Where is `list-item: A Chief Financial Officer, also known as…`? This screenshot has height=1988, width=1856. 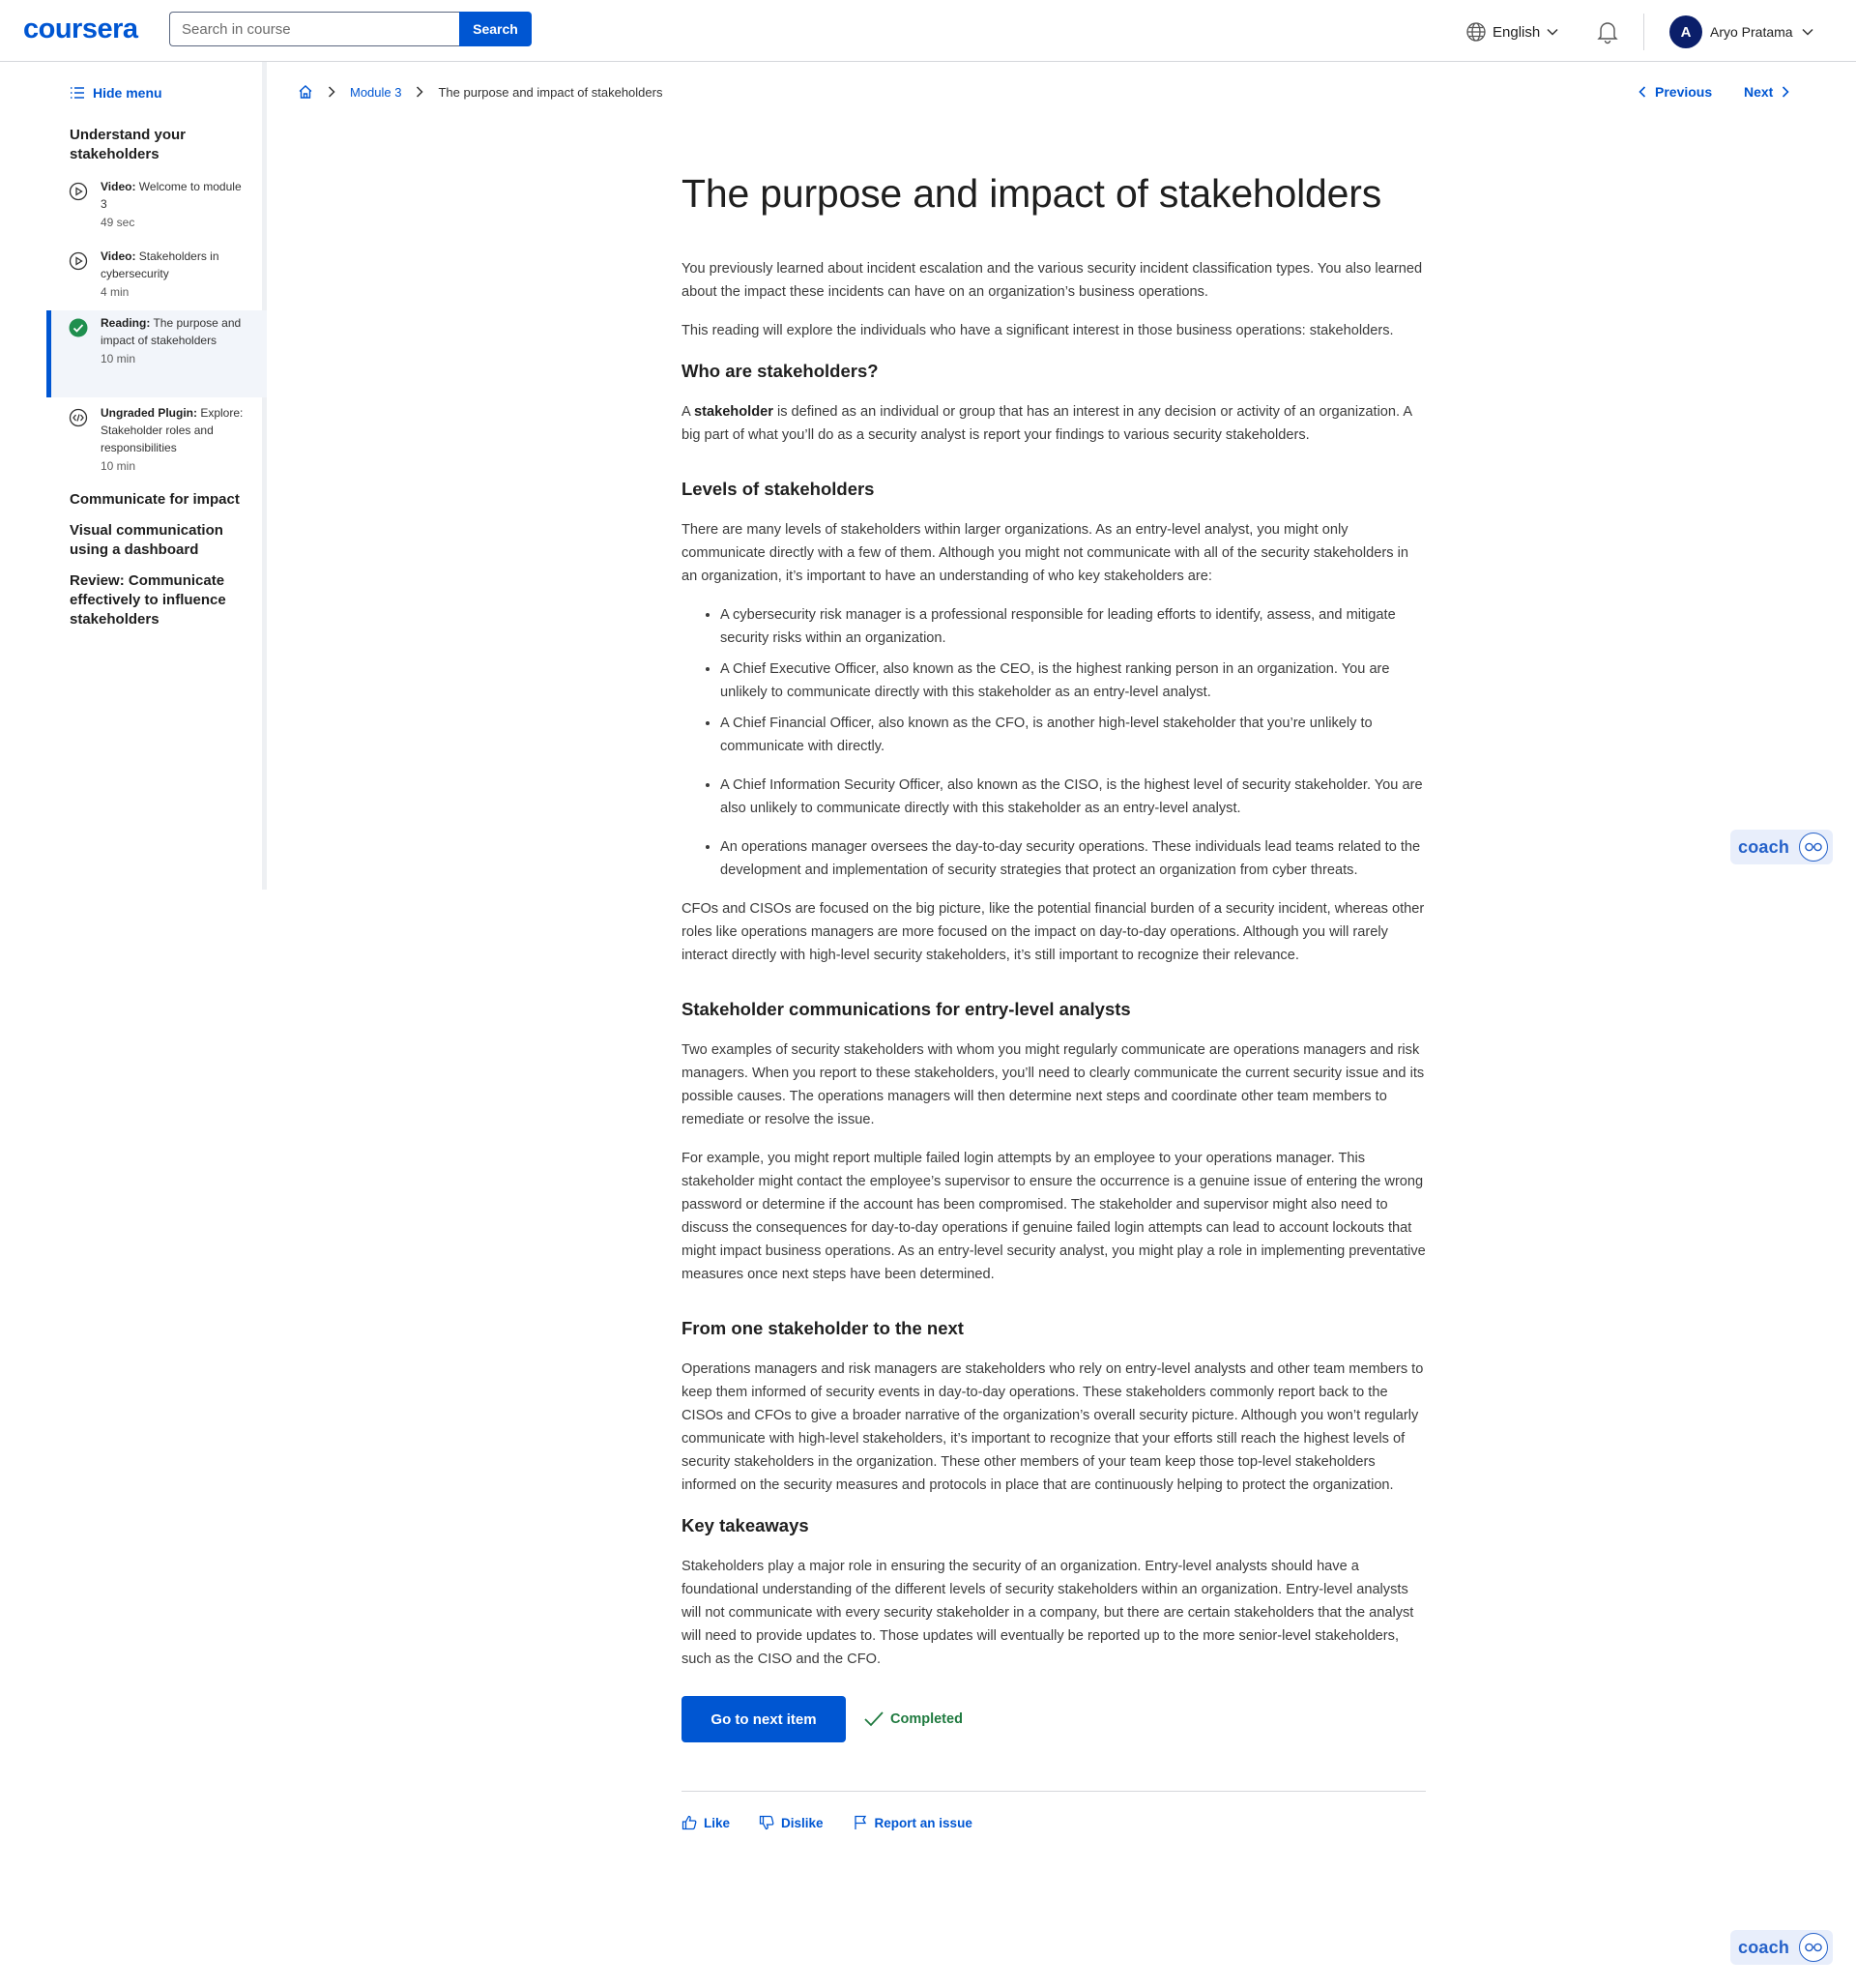 list-item: A Chief Financial Officer, also known as… is located at coordinates (1073, 735).